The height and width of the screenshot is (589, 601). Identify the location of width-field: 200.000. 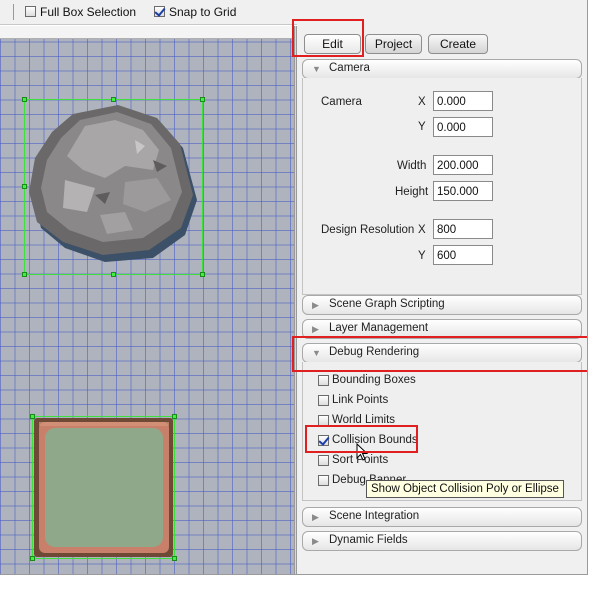
(463, 165).